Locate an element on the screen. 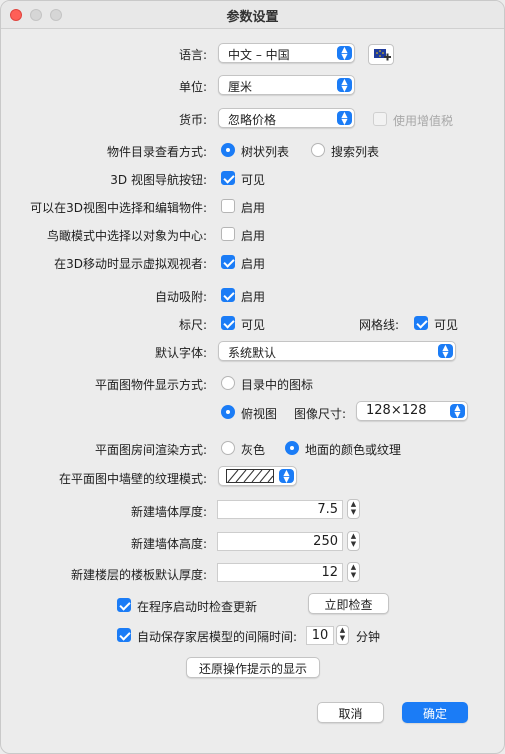  floor-thickness-stepper: ▲ ▼ is located at coordinates (353, 572).